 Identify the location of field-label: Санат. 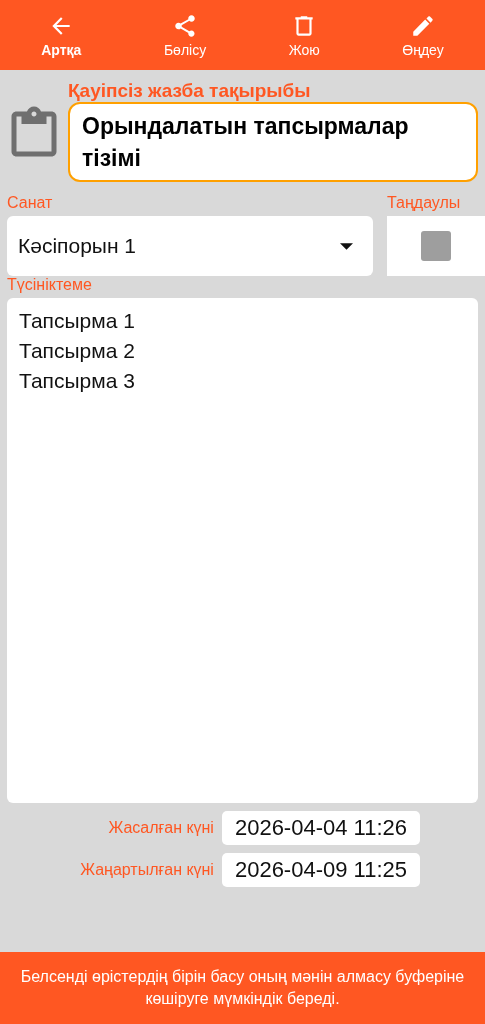
(30, 203).